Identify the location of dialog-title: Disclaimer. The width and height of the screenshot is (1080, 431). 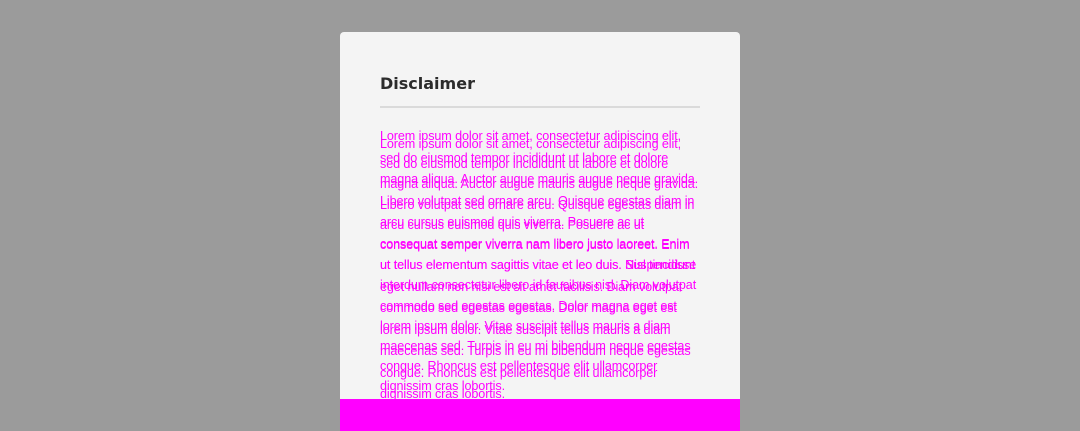
(427, 83).